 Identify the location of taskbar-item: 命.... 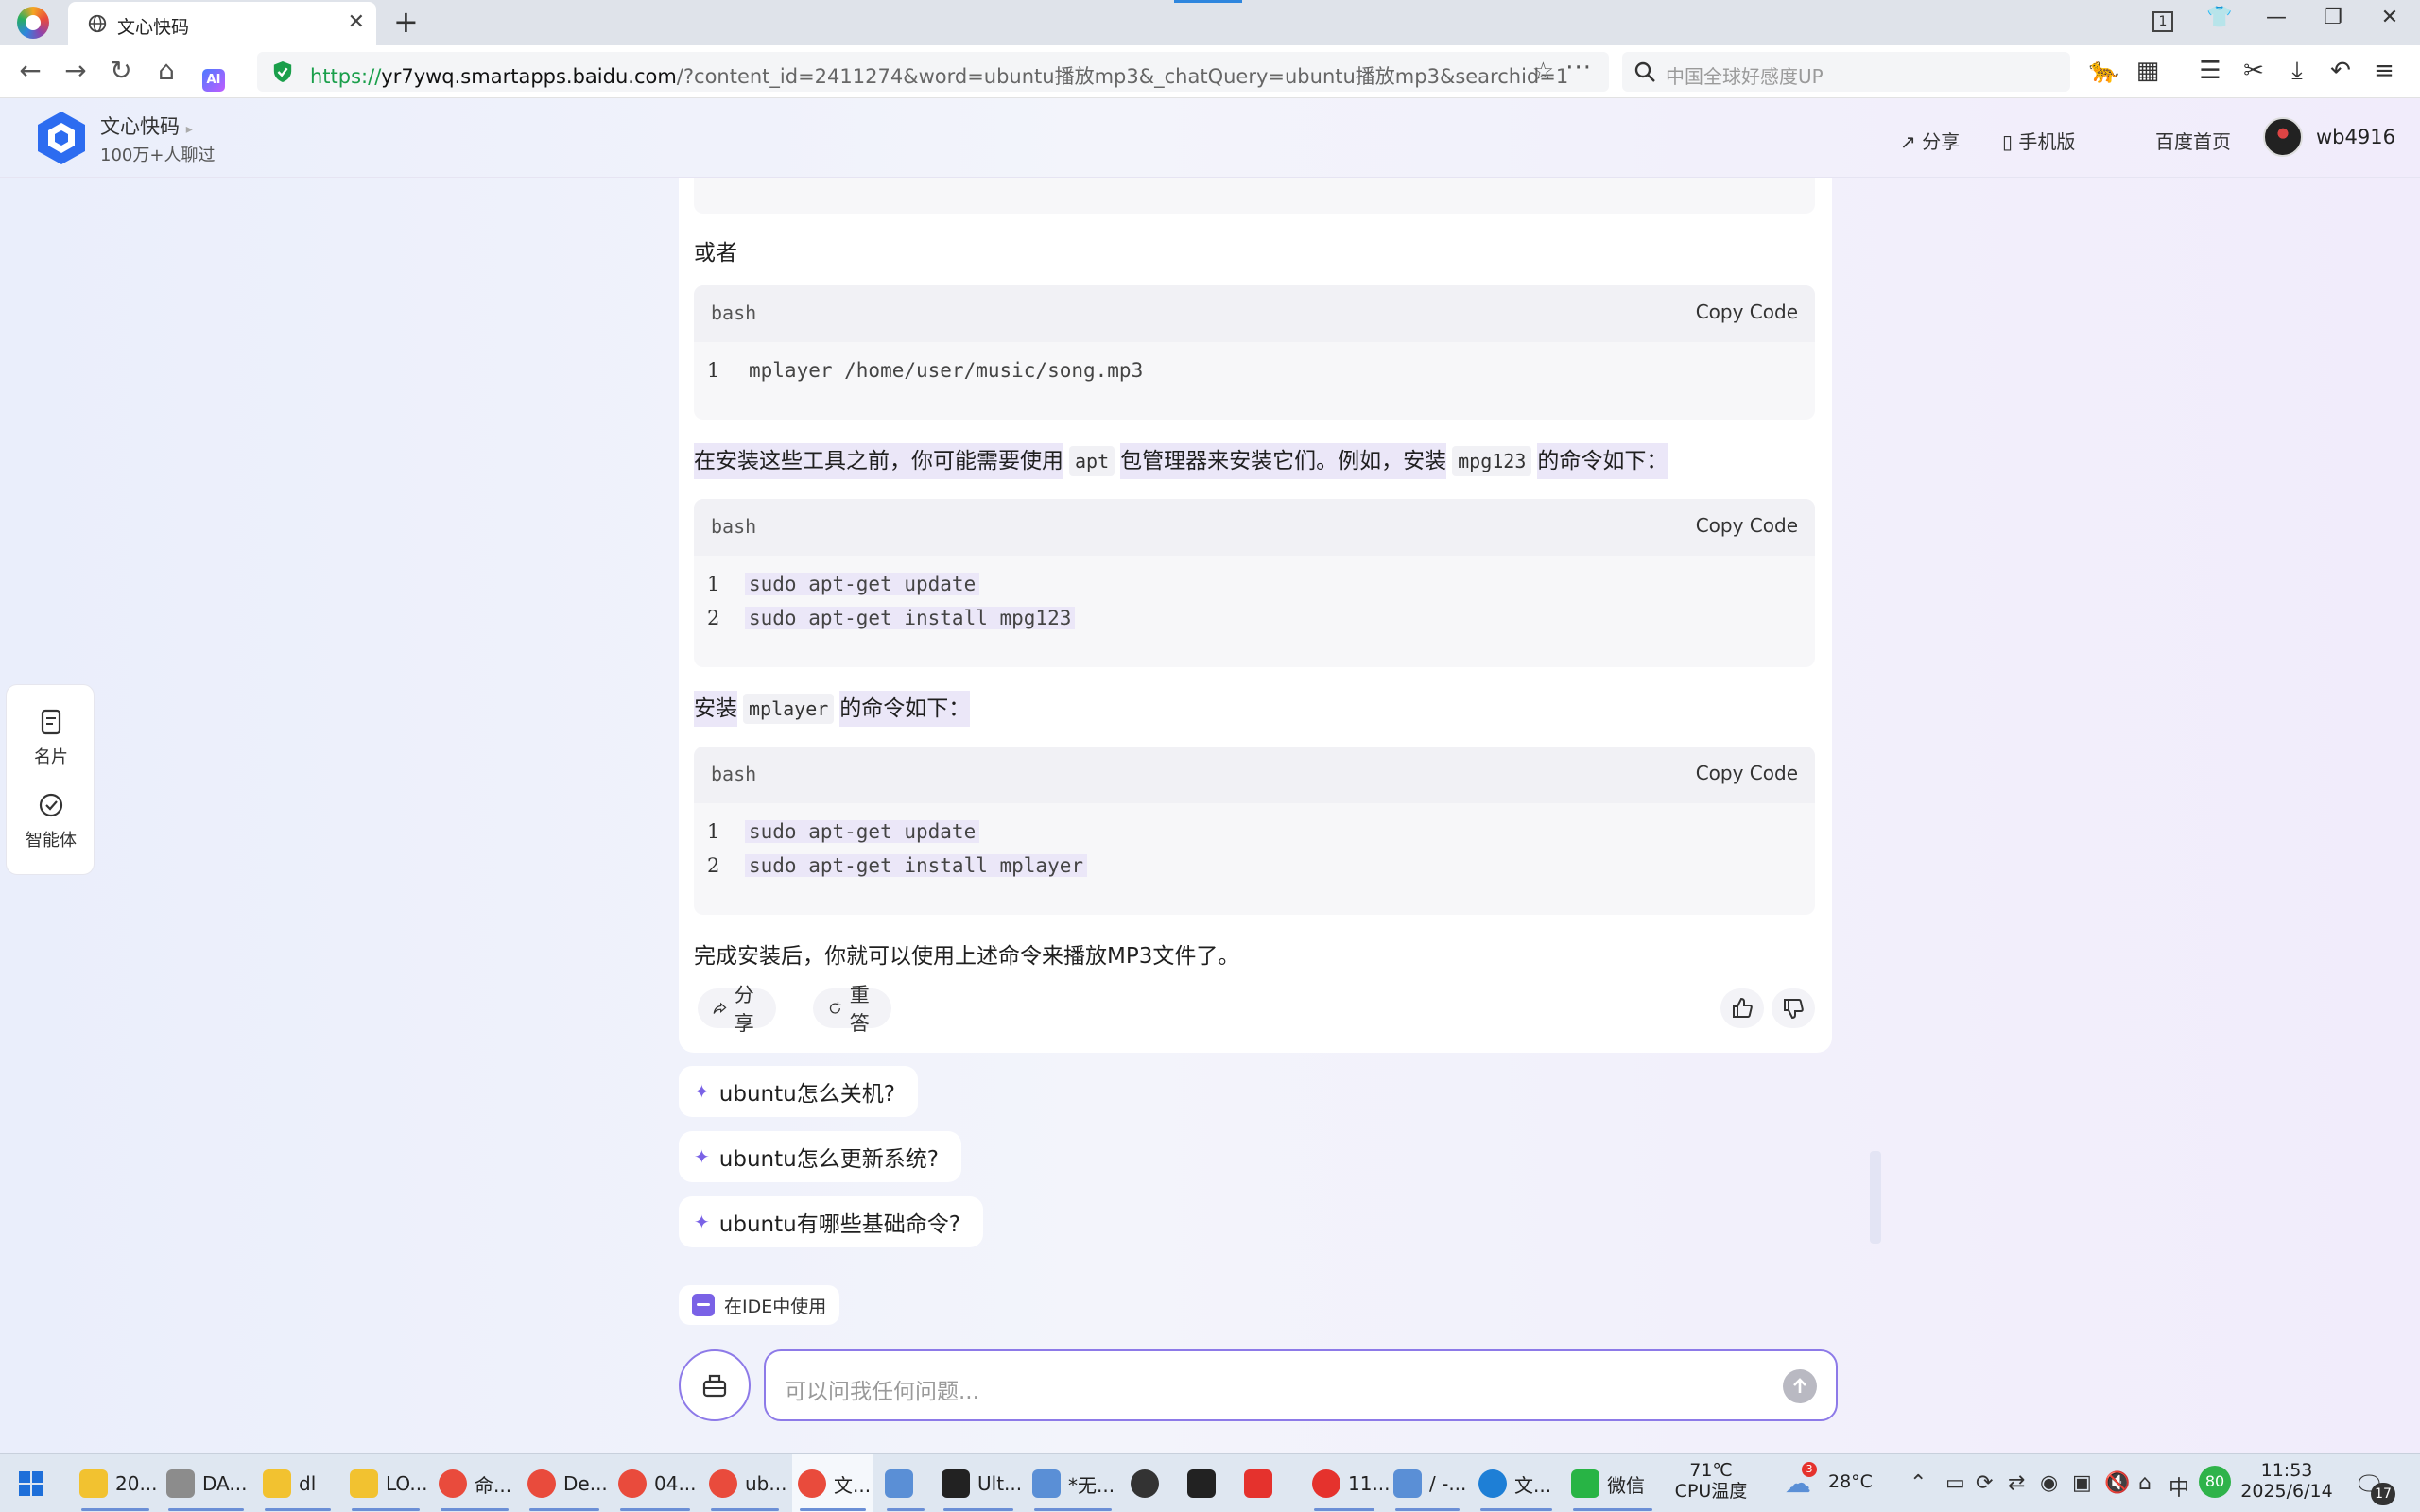
(474, 1483).